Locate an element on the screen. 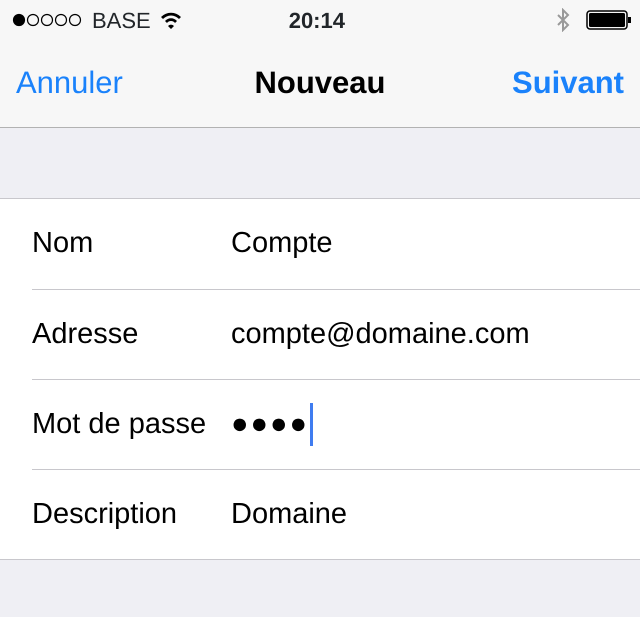  field-label: Adresse is located at coordinates (86, 334).